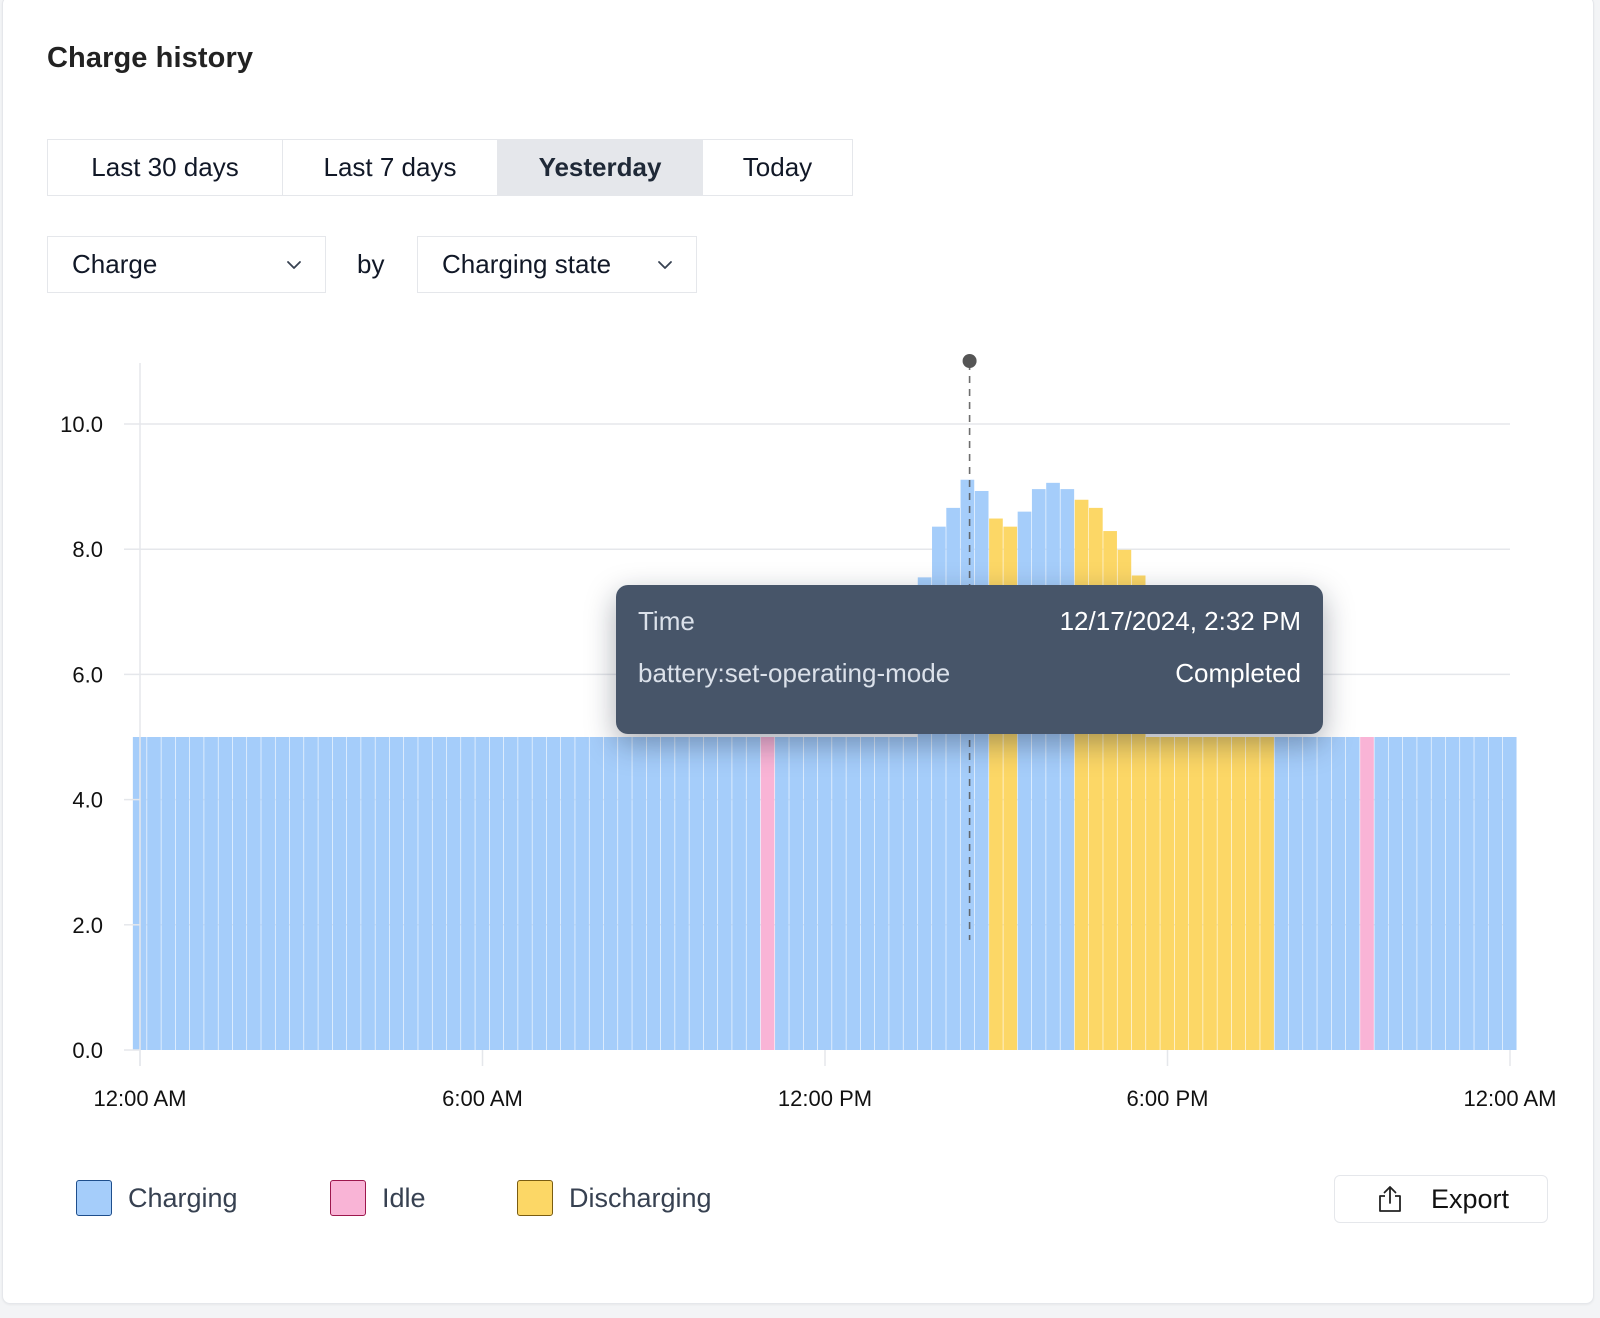 This screenshot has height=1318, width=1600. What do you see at coordinates (87, 674) in the screenshot?
I see `y-tick-label: 6.0` at bounding box center [87, 674].